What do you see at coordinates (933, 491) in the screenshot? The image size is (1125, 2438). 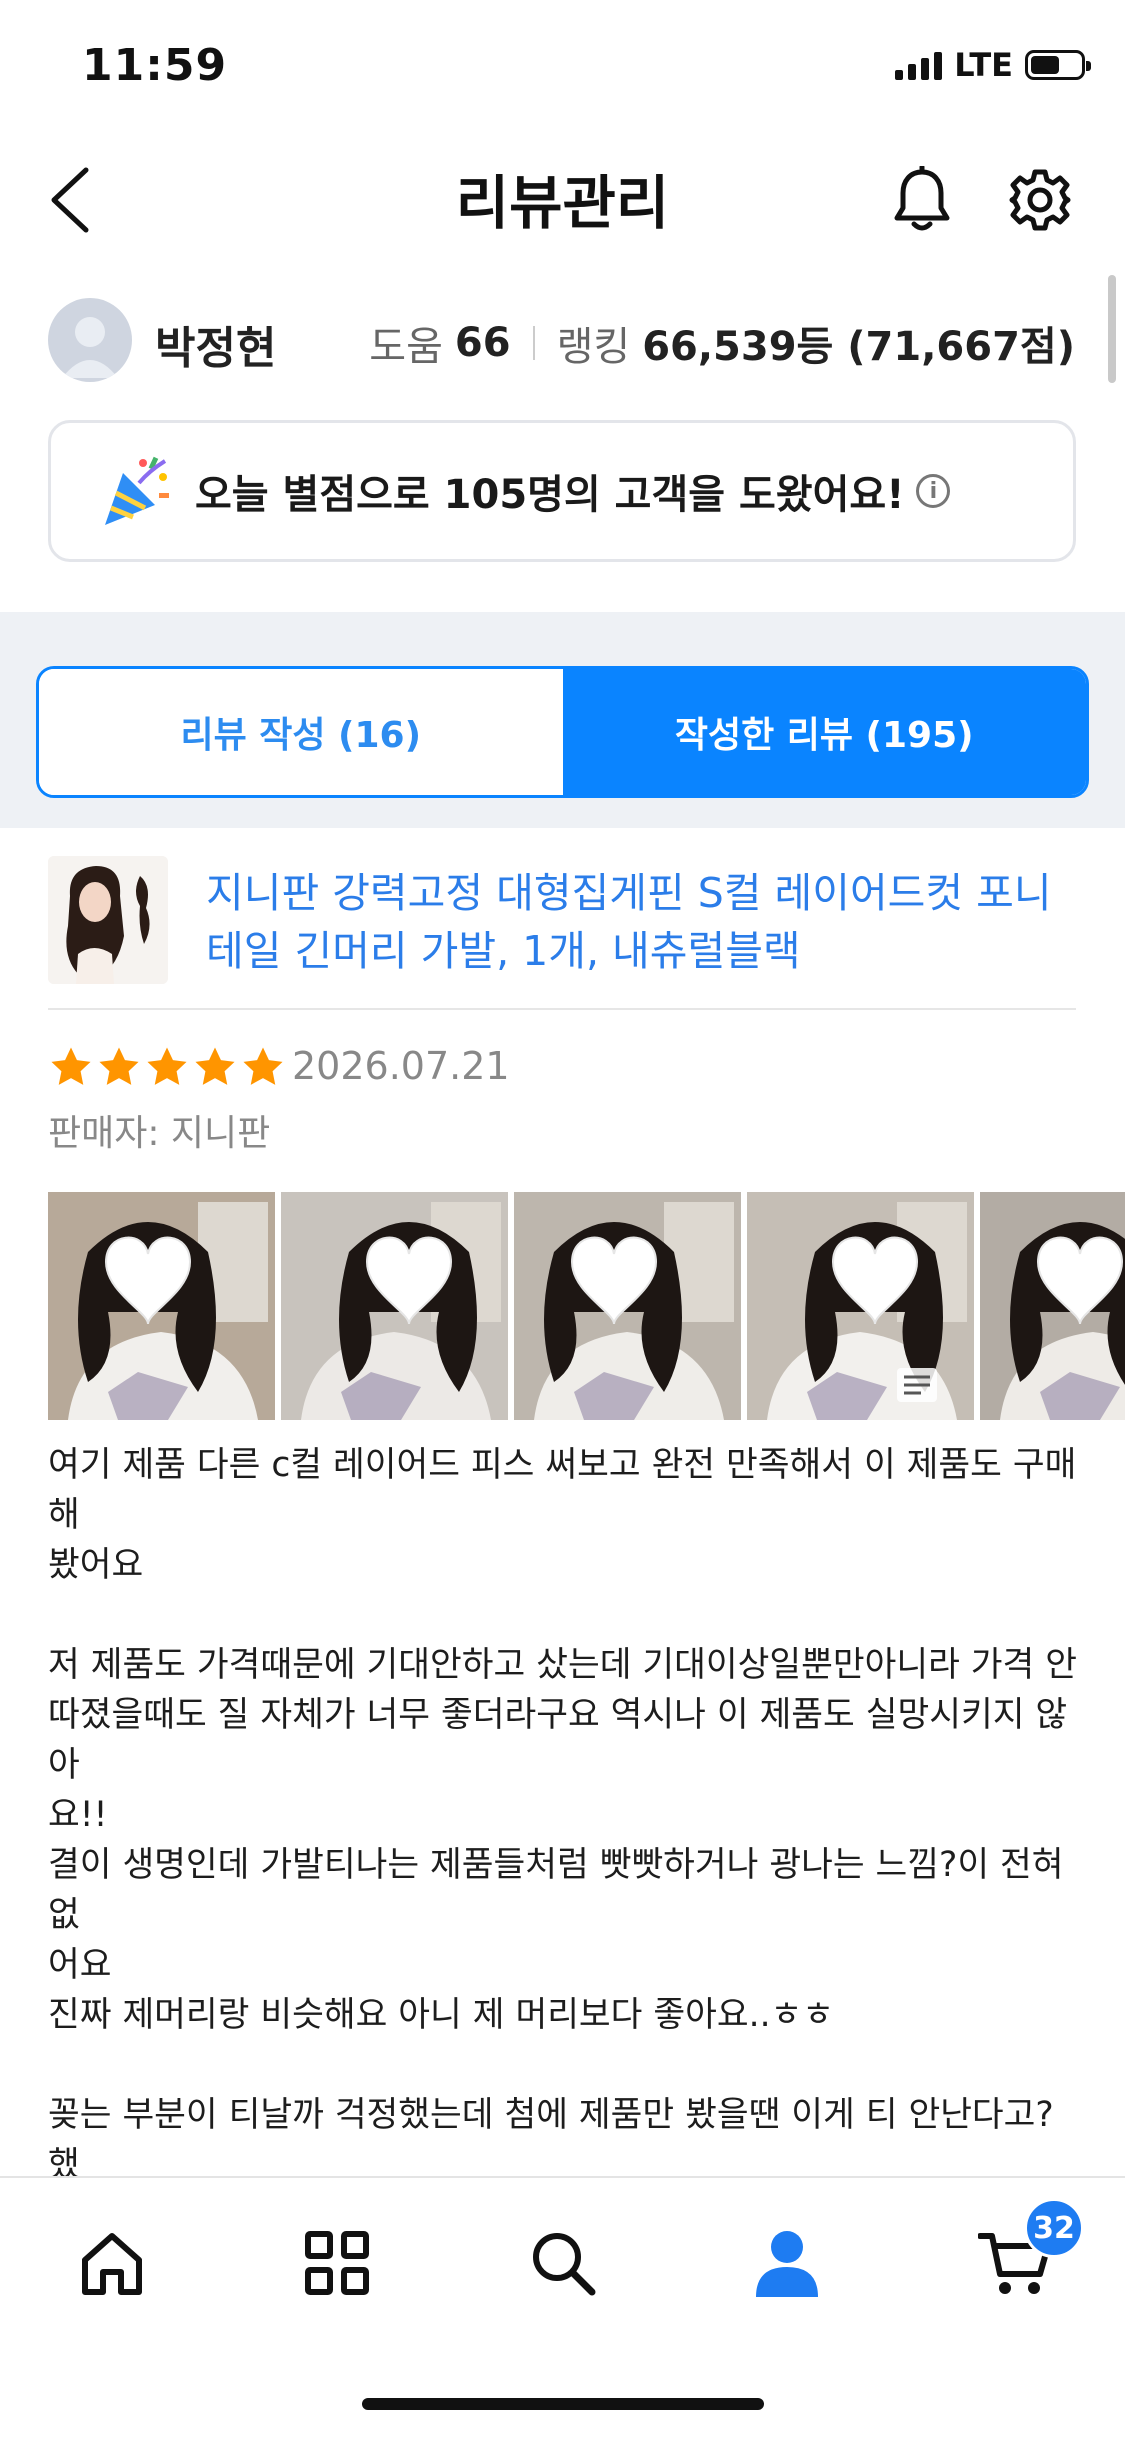 I see `info-icon: i` at bounding box center [933, 491].